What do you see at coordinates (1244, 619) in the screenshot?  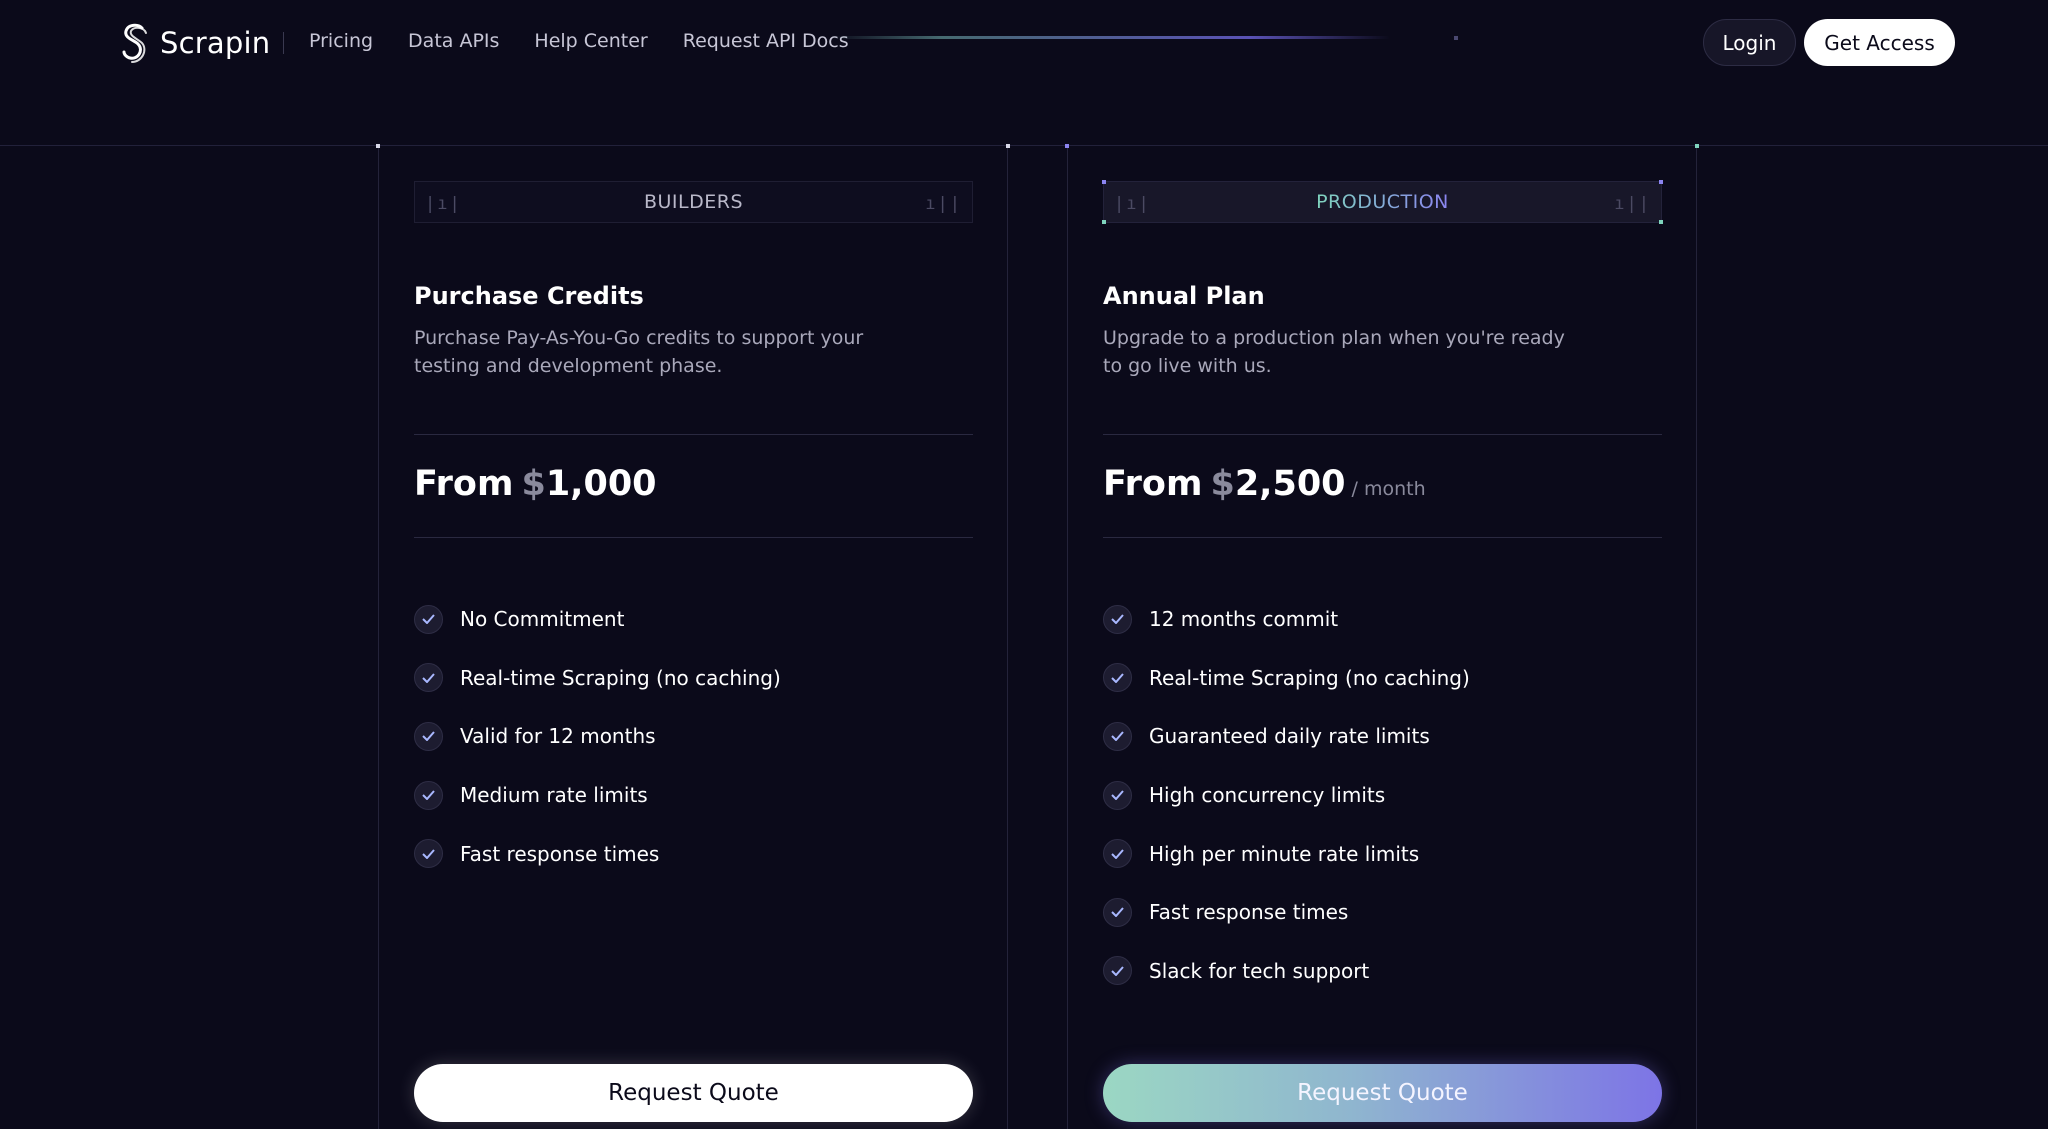 I see `feature-text: 12 months commit` at bounding box center [1244, 619].